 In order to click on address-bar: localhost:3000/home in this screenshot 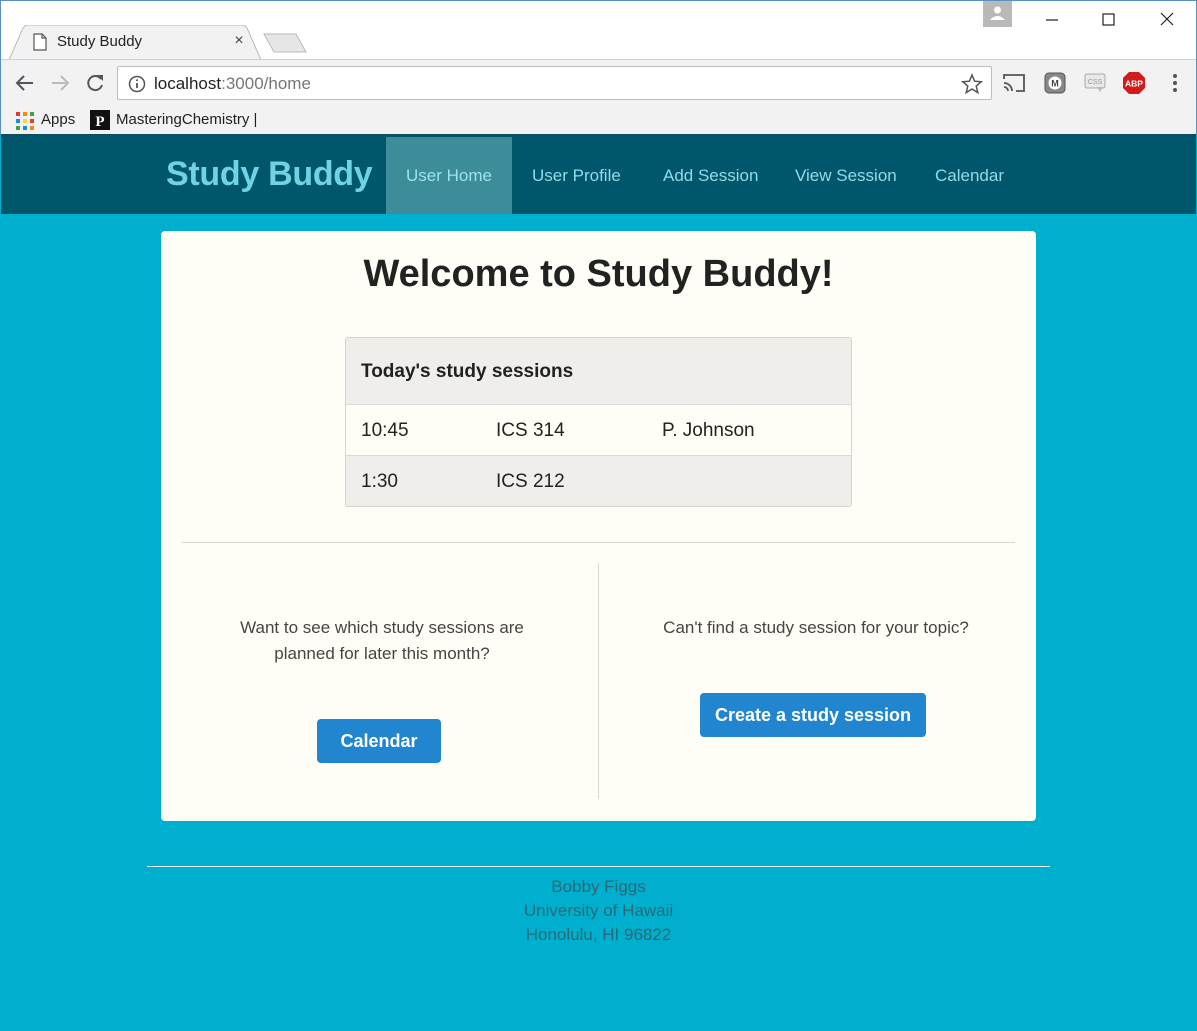, I will do `click(554, 83)`.